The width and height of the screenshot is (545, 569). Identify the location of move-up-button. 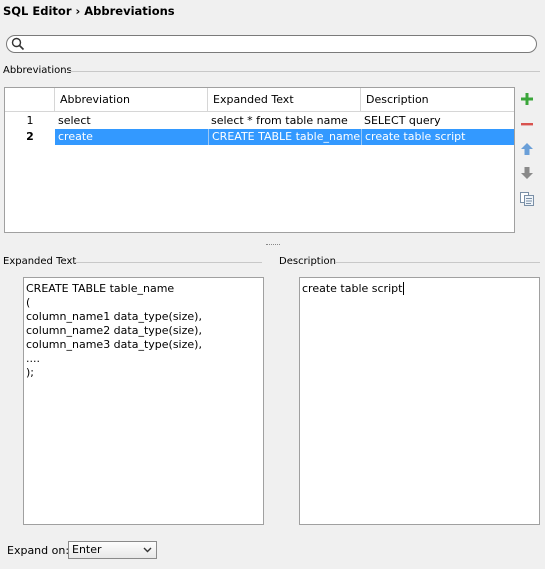
(527, 149).